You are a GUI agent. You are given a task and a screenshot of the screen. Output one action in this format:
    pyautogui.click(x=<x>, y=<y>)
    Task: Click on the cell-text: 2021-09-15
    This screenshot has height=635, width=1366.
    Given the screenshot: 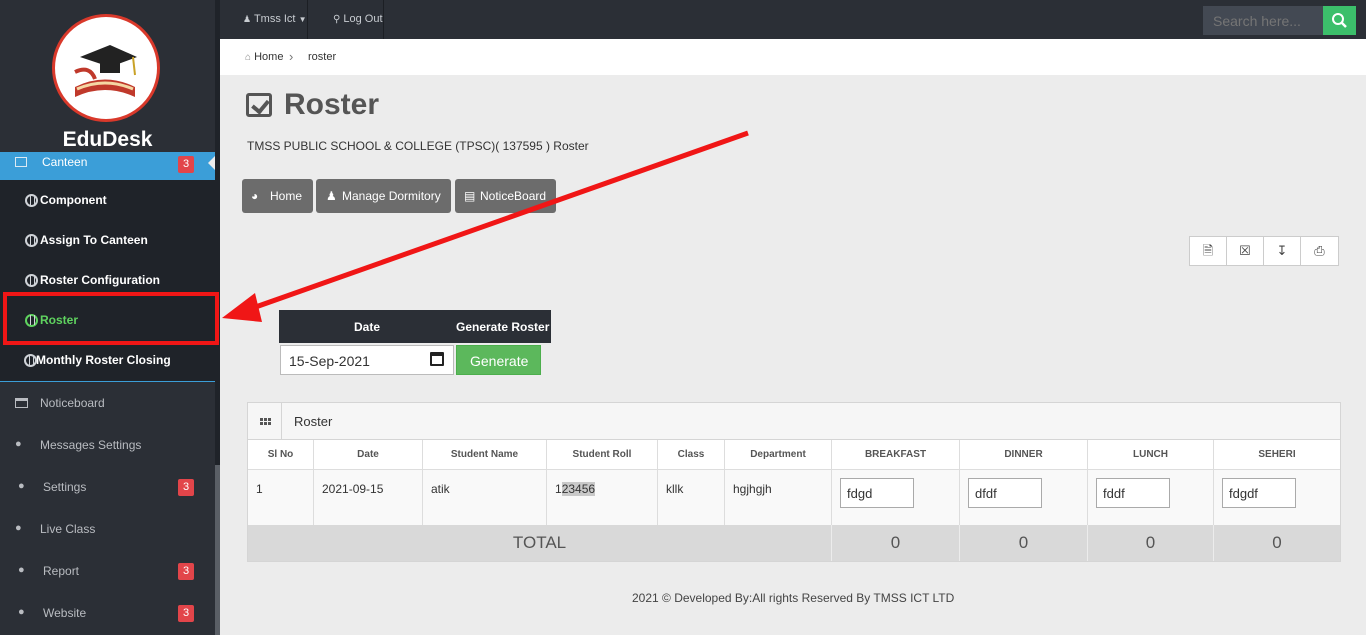 What is the action you would take?
    pyautogui.click(x=353, y=489)
    